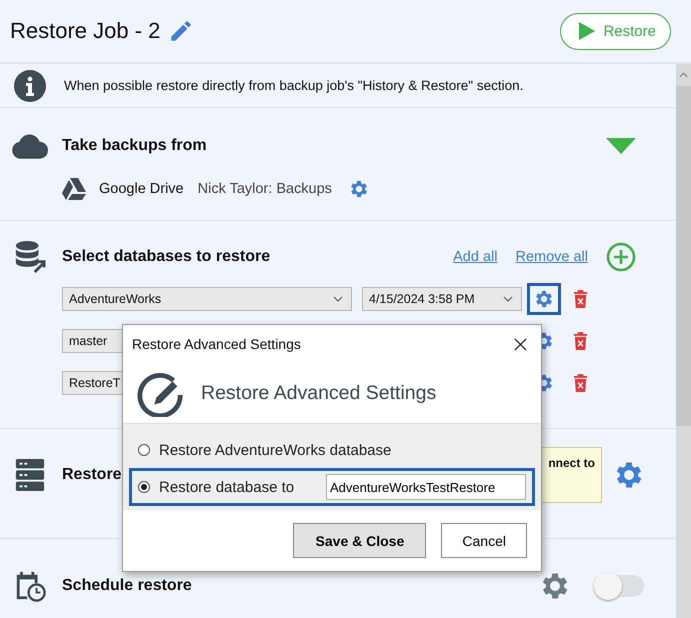 The image size is (691, 618). Describe the element at coordinates (216, 344) in the screenshot. I see `dialog-title: Restore Advanced Settings` at that location.